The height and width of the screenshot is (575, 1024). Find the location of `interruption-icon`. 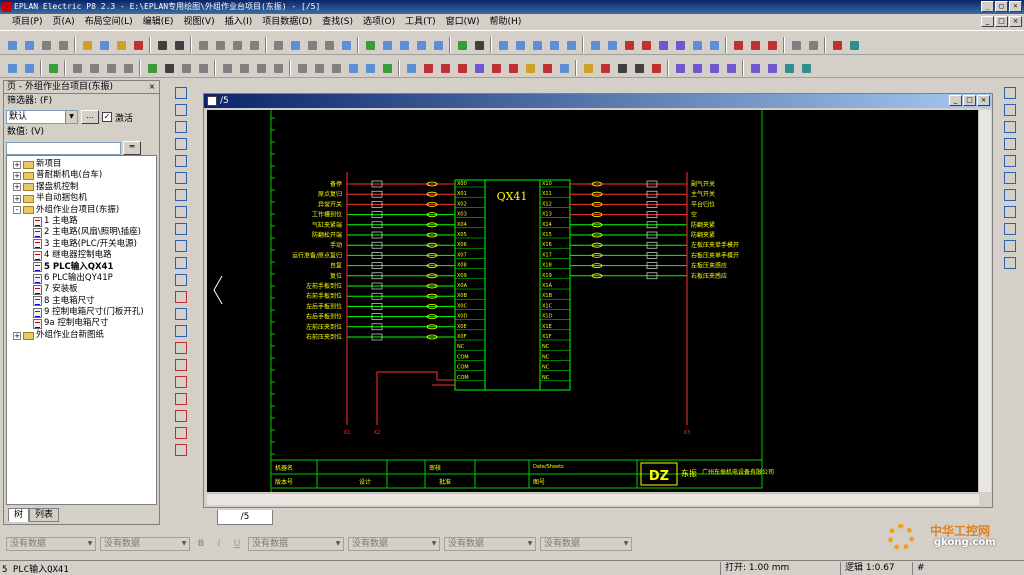

interruption-icon is located at coordinates (731, 68).